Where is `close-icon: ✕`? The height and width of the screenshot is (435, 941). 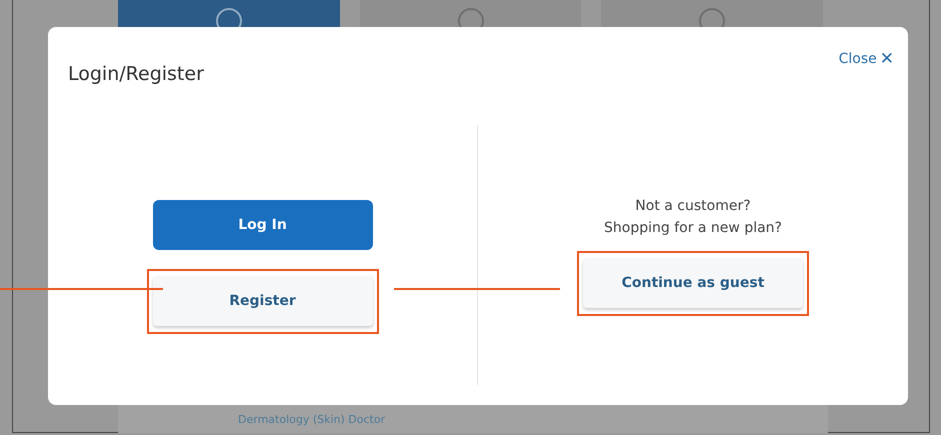 close-icon: ✕ is located at coordinates (887, 59).